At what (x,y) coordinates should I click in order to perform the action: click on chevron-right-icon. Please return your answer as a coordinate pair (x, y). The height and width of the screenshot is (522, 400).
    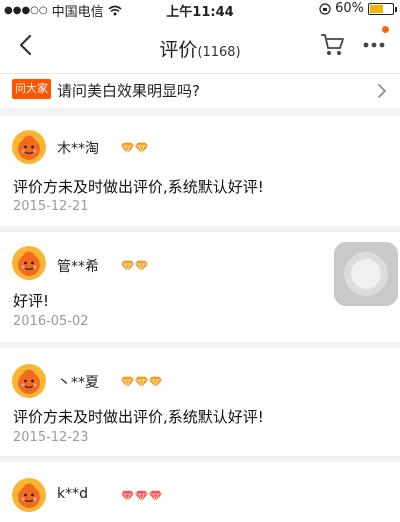
    Looking at the image, I should click on (382, 91).